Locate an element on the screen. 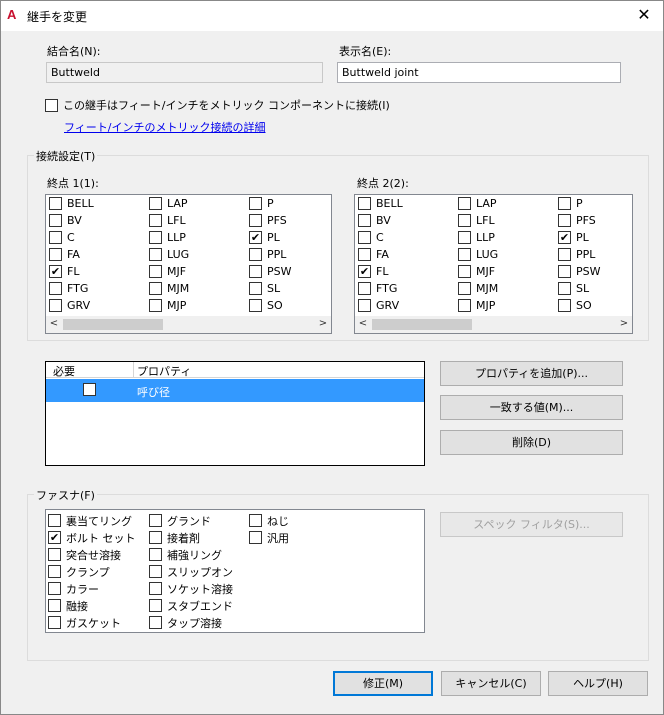 This screenshot has height=715, width=664. end2-type-item: ✔ PL is located at coordinates (579, 237).